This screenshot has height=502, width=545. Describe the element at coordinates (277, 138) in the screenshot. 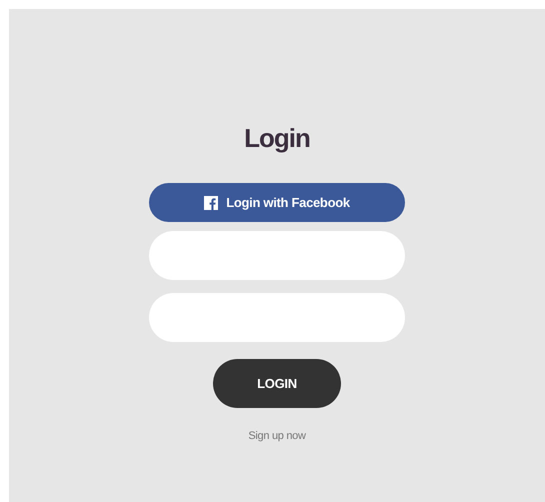

I see `page-title: Login` at that location.